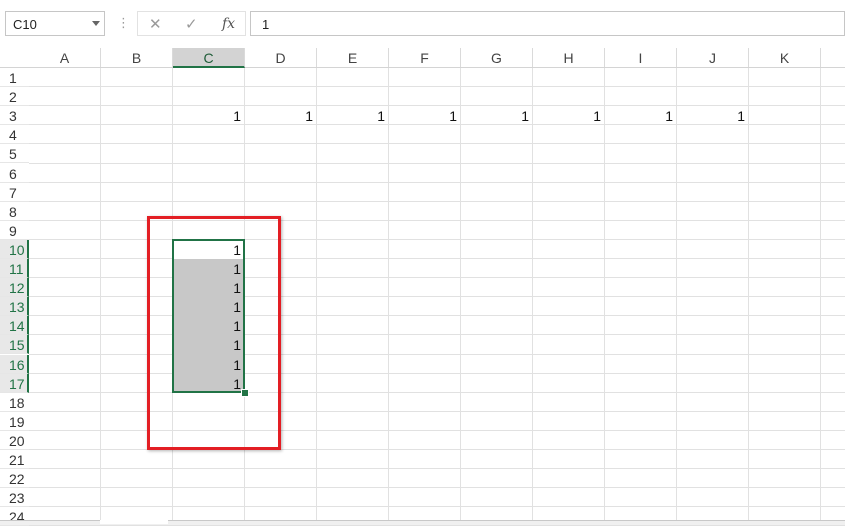  Describe the element at coordinates (14, 402) in the screenshot. I see `row-header-18: 18` at that location.